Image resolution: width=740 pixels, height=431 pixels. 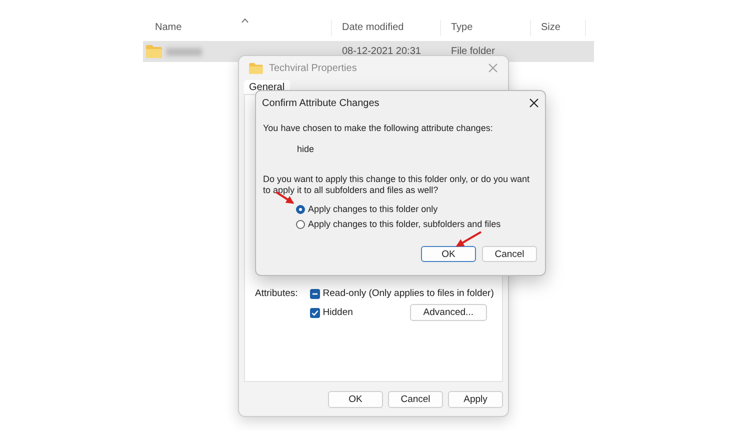 What do you see at coordinates (184, 52) in the screenshot?
I see `blurred-name` at bounding box center [184, 52].